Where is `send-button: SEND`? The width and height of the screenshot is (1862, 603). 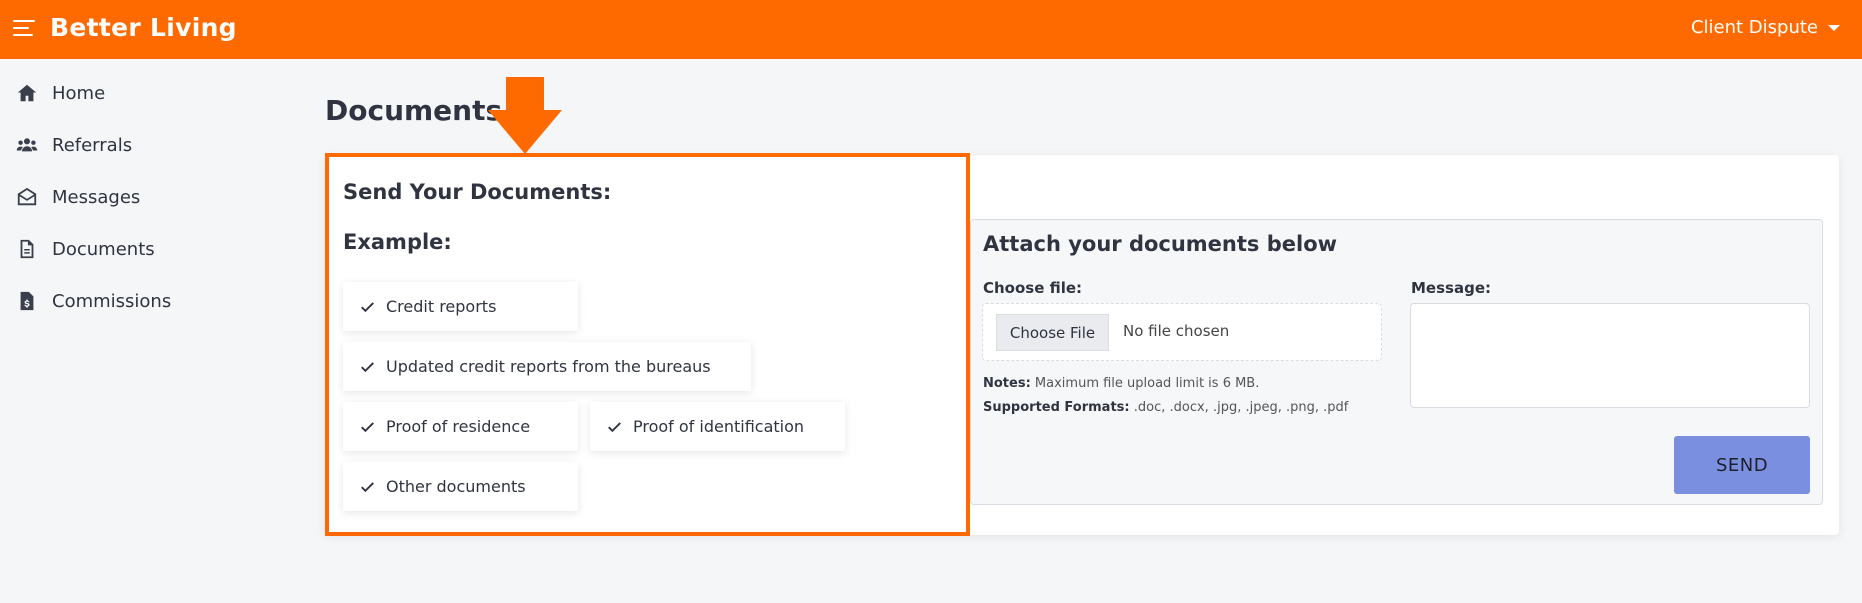 send-button: SEND is located at coordinates (1742, 465).